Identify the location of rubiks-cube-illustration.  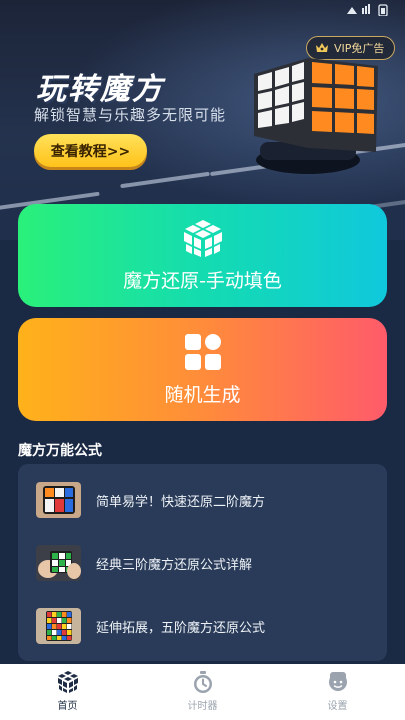
(321, 117).